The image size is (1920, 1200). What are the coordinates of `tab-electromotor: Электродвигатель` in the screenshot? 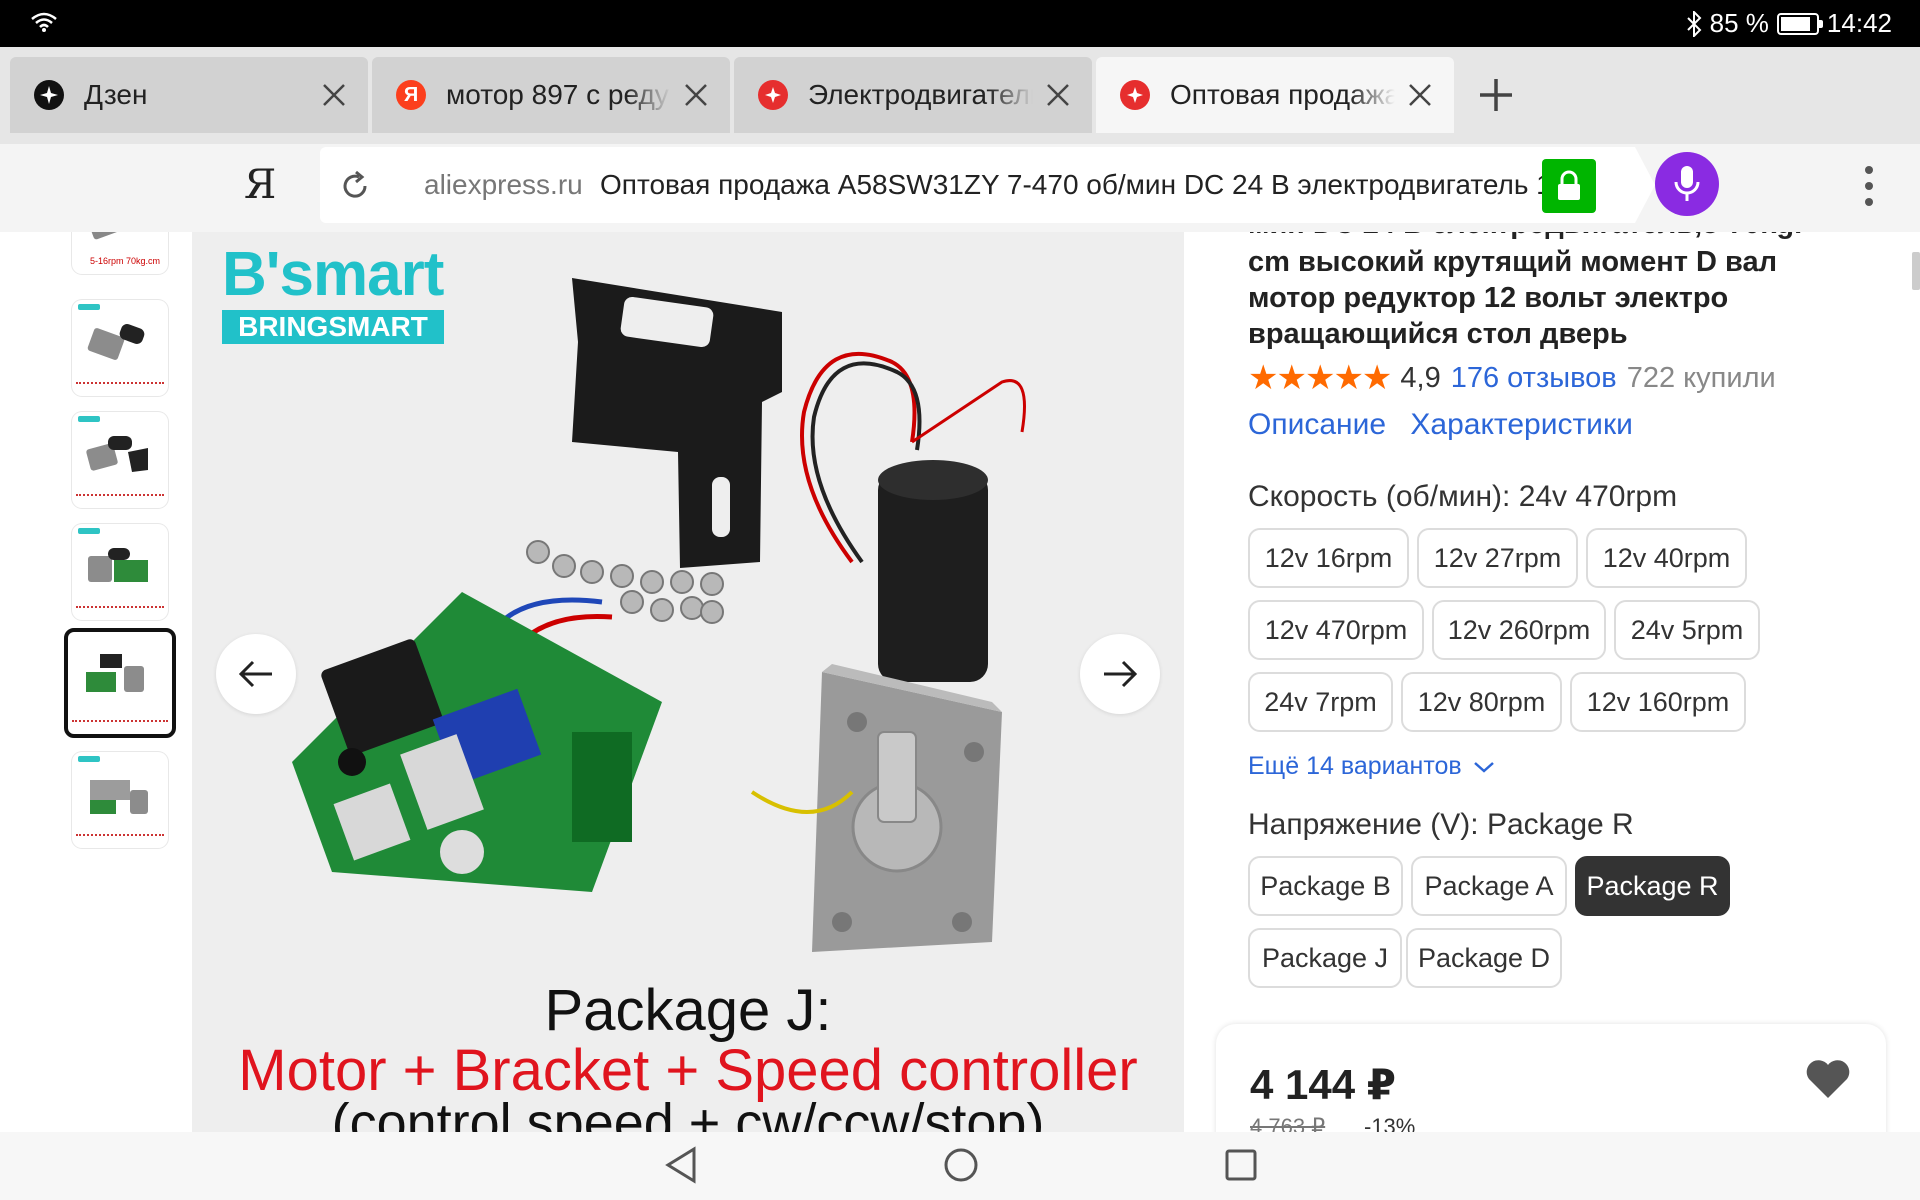 It's located at (913, 95).